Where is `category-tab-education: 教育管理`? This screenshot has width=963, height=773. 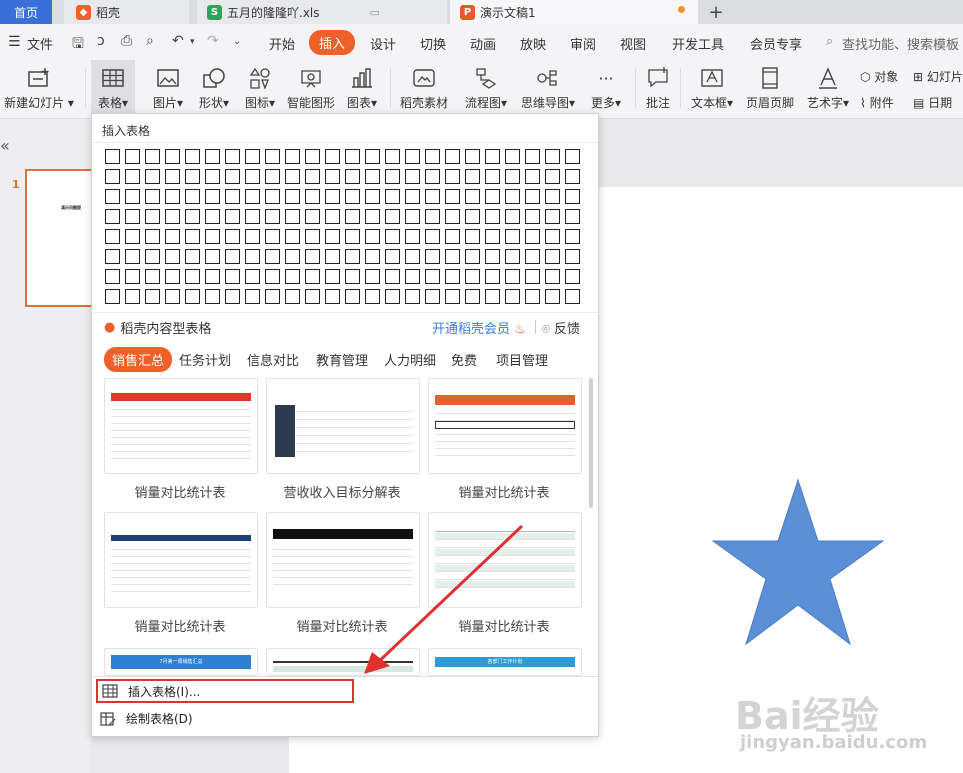 category-tab-education: 教育管理 is located at coordinates (342, 359).